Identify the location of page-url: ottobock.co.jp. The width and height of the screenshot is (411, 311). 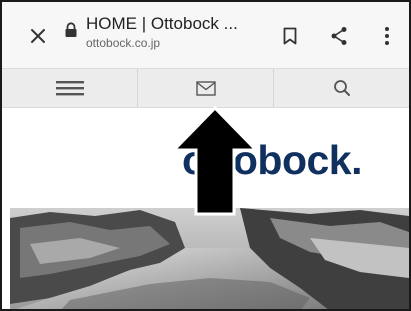
(123, 43).